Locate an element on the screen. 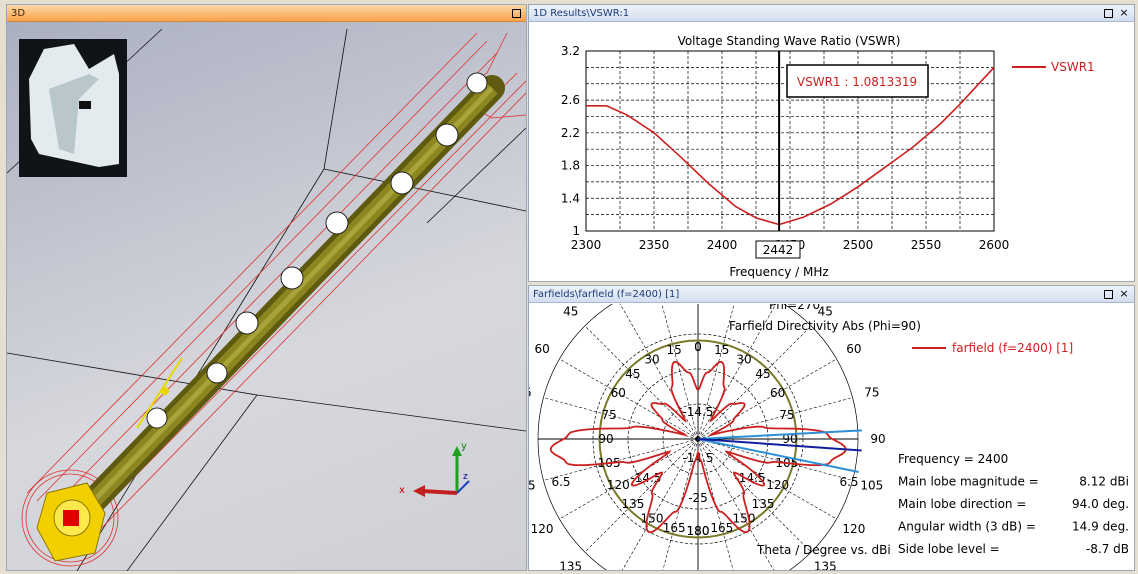 Image resolution: width=1138 pixels, height=574 pixels. result-label: Main lobe direction = is located at coordinates (962, 504).